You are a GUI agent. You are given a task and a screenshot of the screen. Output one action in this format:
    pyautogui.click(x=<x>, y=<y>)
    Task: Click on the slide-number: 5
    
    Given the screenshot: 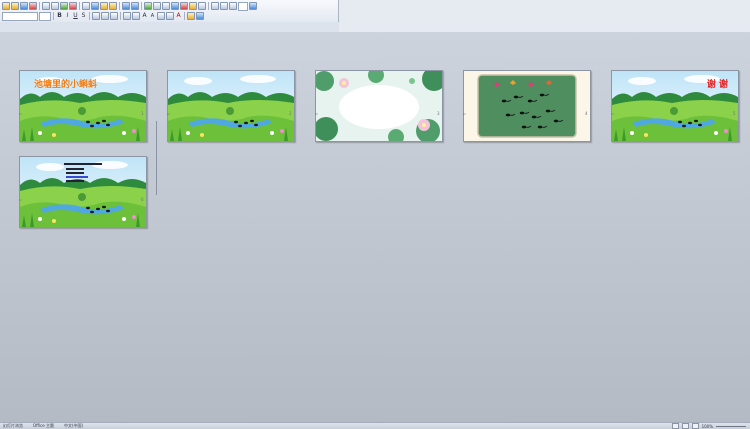 What is the action you would take?
    pyautogui.click(x=734, y=113)
    